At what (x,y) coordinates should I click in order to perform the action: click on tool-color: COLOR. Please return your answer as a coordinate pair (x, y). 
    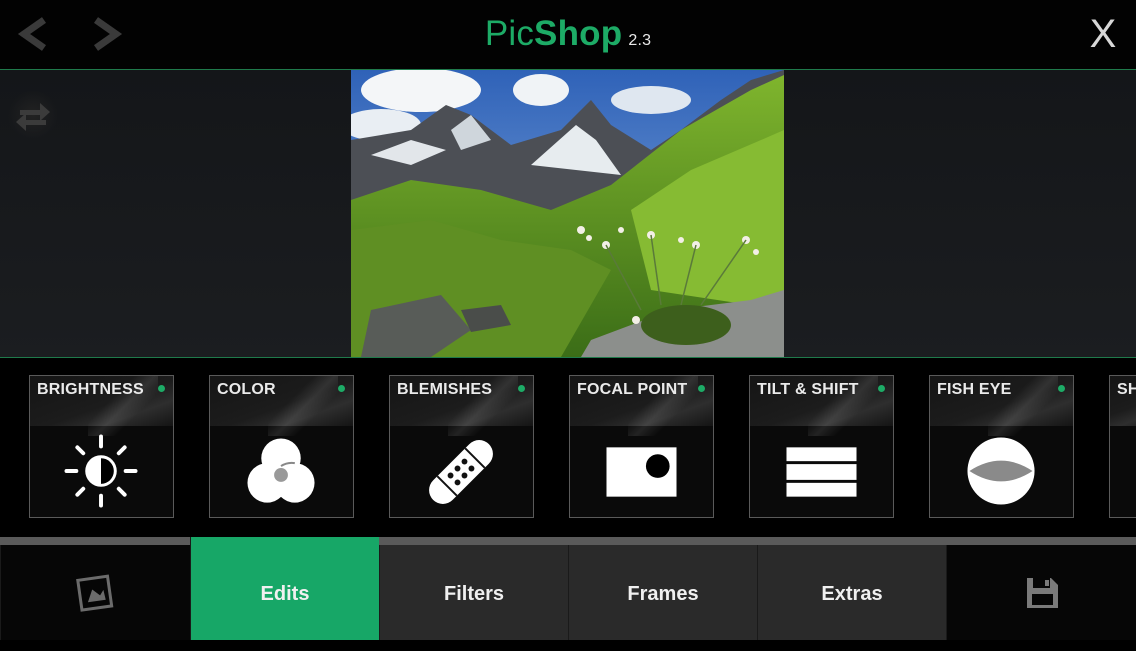
    Looking at the image, I should click on (281, 446).